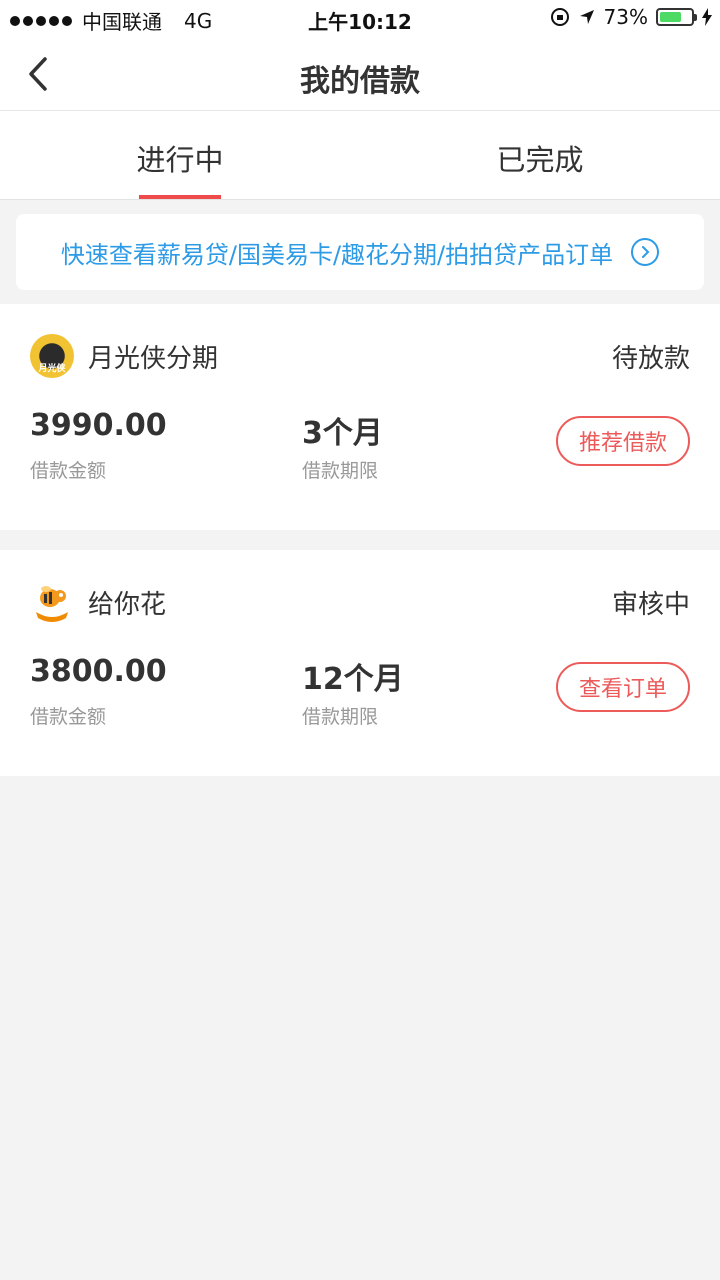 Image resolution: width=720 pixels, height=1280 pixels. I want to click on tab-label: 已完成, so click(540, 160).